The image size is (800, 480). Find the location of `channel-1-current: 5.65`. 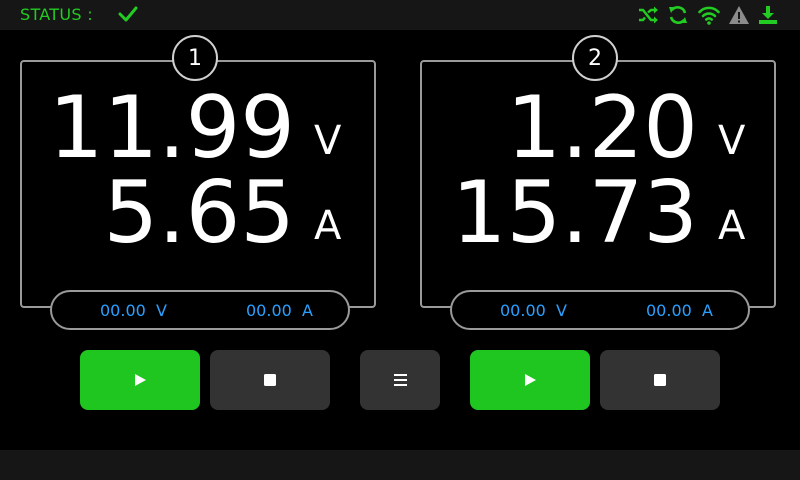

channel-1-current: 5.65 is located at coordinates (199, 213).